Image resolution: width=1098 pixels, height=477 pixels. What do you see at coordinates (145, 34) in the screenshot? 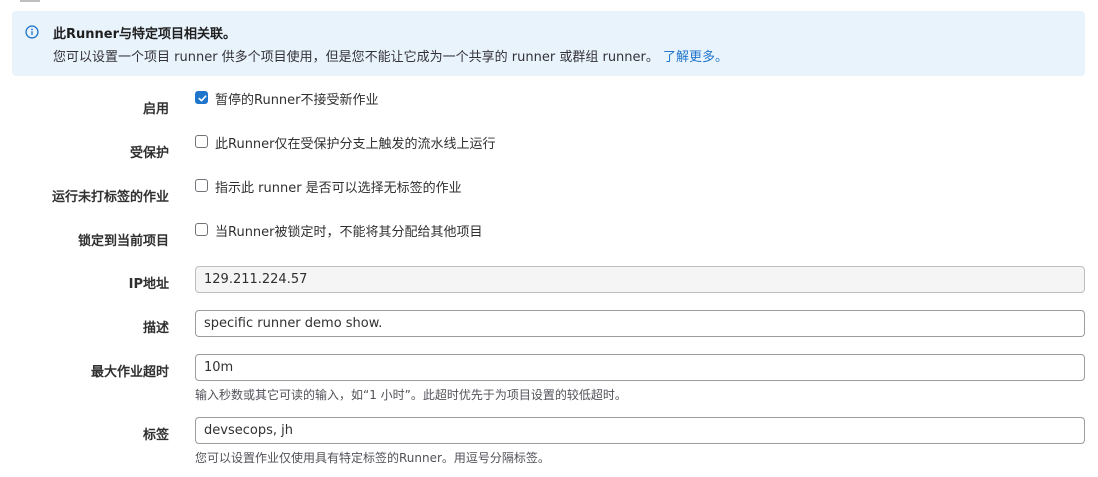
I see `alert-title: 此Runner与特定项目相关联。` at bounding box center [145, 34].